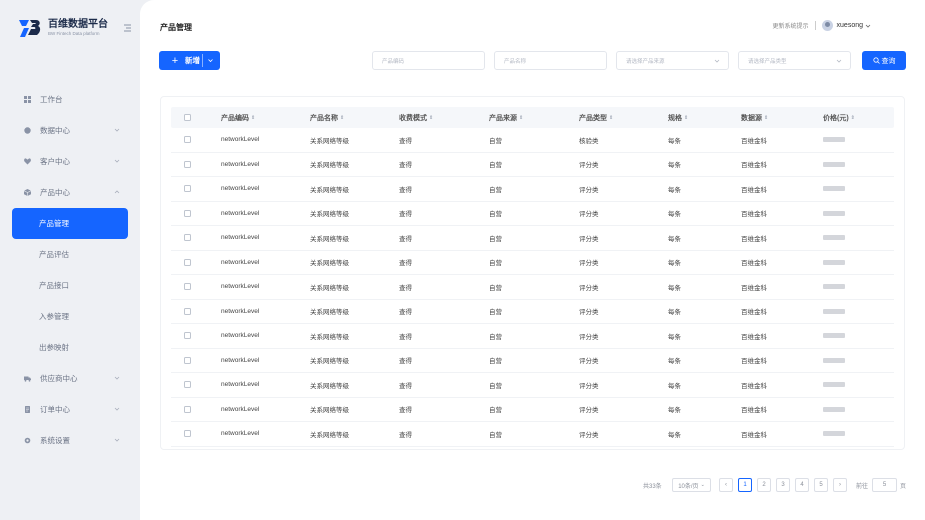  I want to click on column-header: 价格(元) ⇕, so click(839, 117).